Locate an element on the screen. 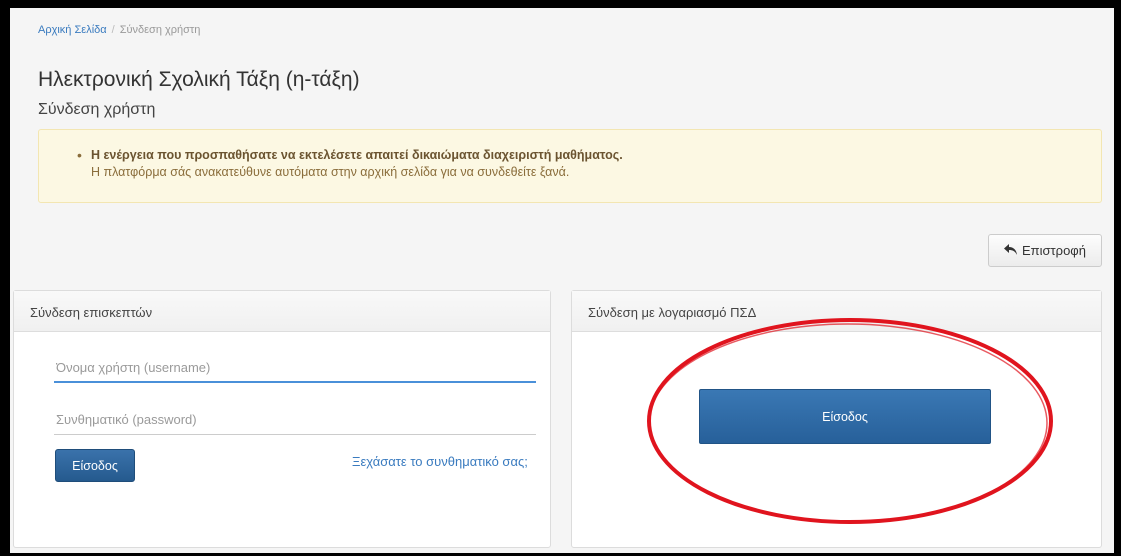 The height and width of the screenshot is (556, 1121). psd-panel-title: Σύνδεση με λογαριασμό ΠΣΔ is located at coordinates (836, 311).